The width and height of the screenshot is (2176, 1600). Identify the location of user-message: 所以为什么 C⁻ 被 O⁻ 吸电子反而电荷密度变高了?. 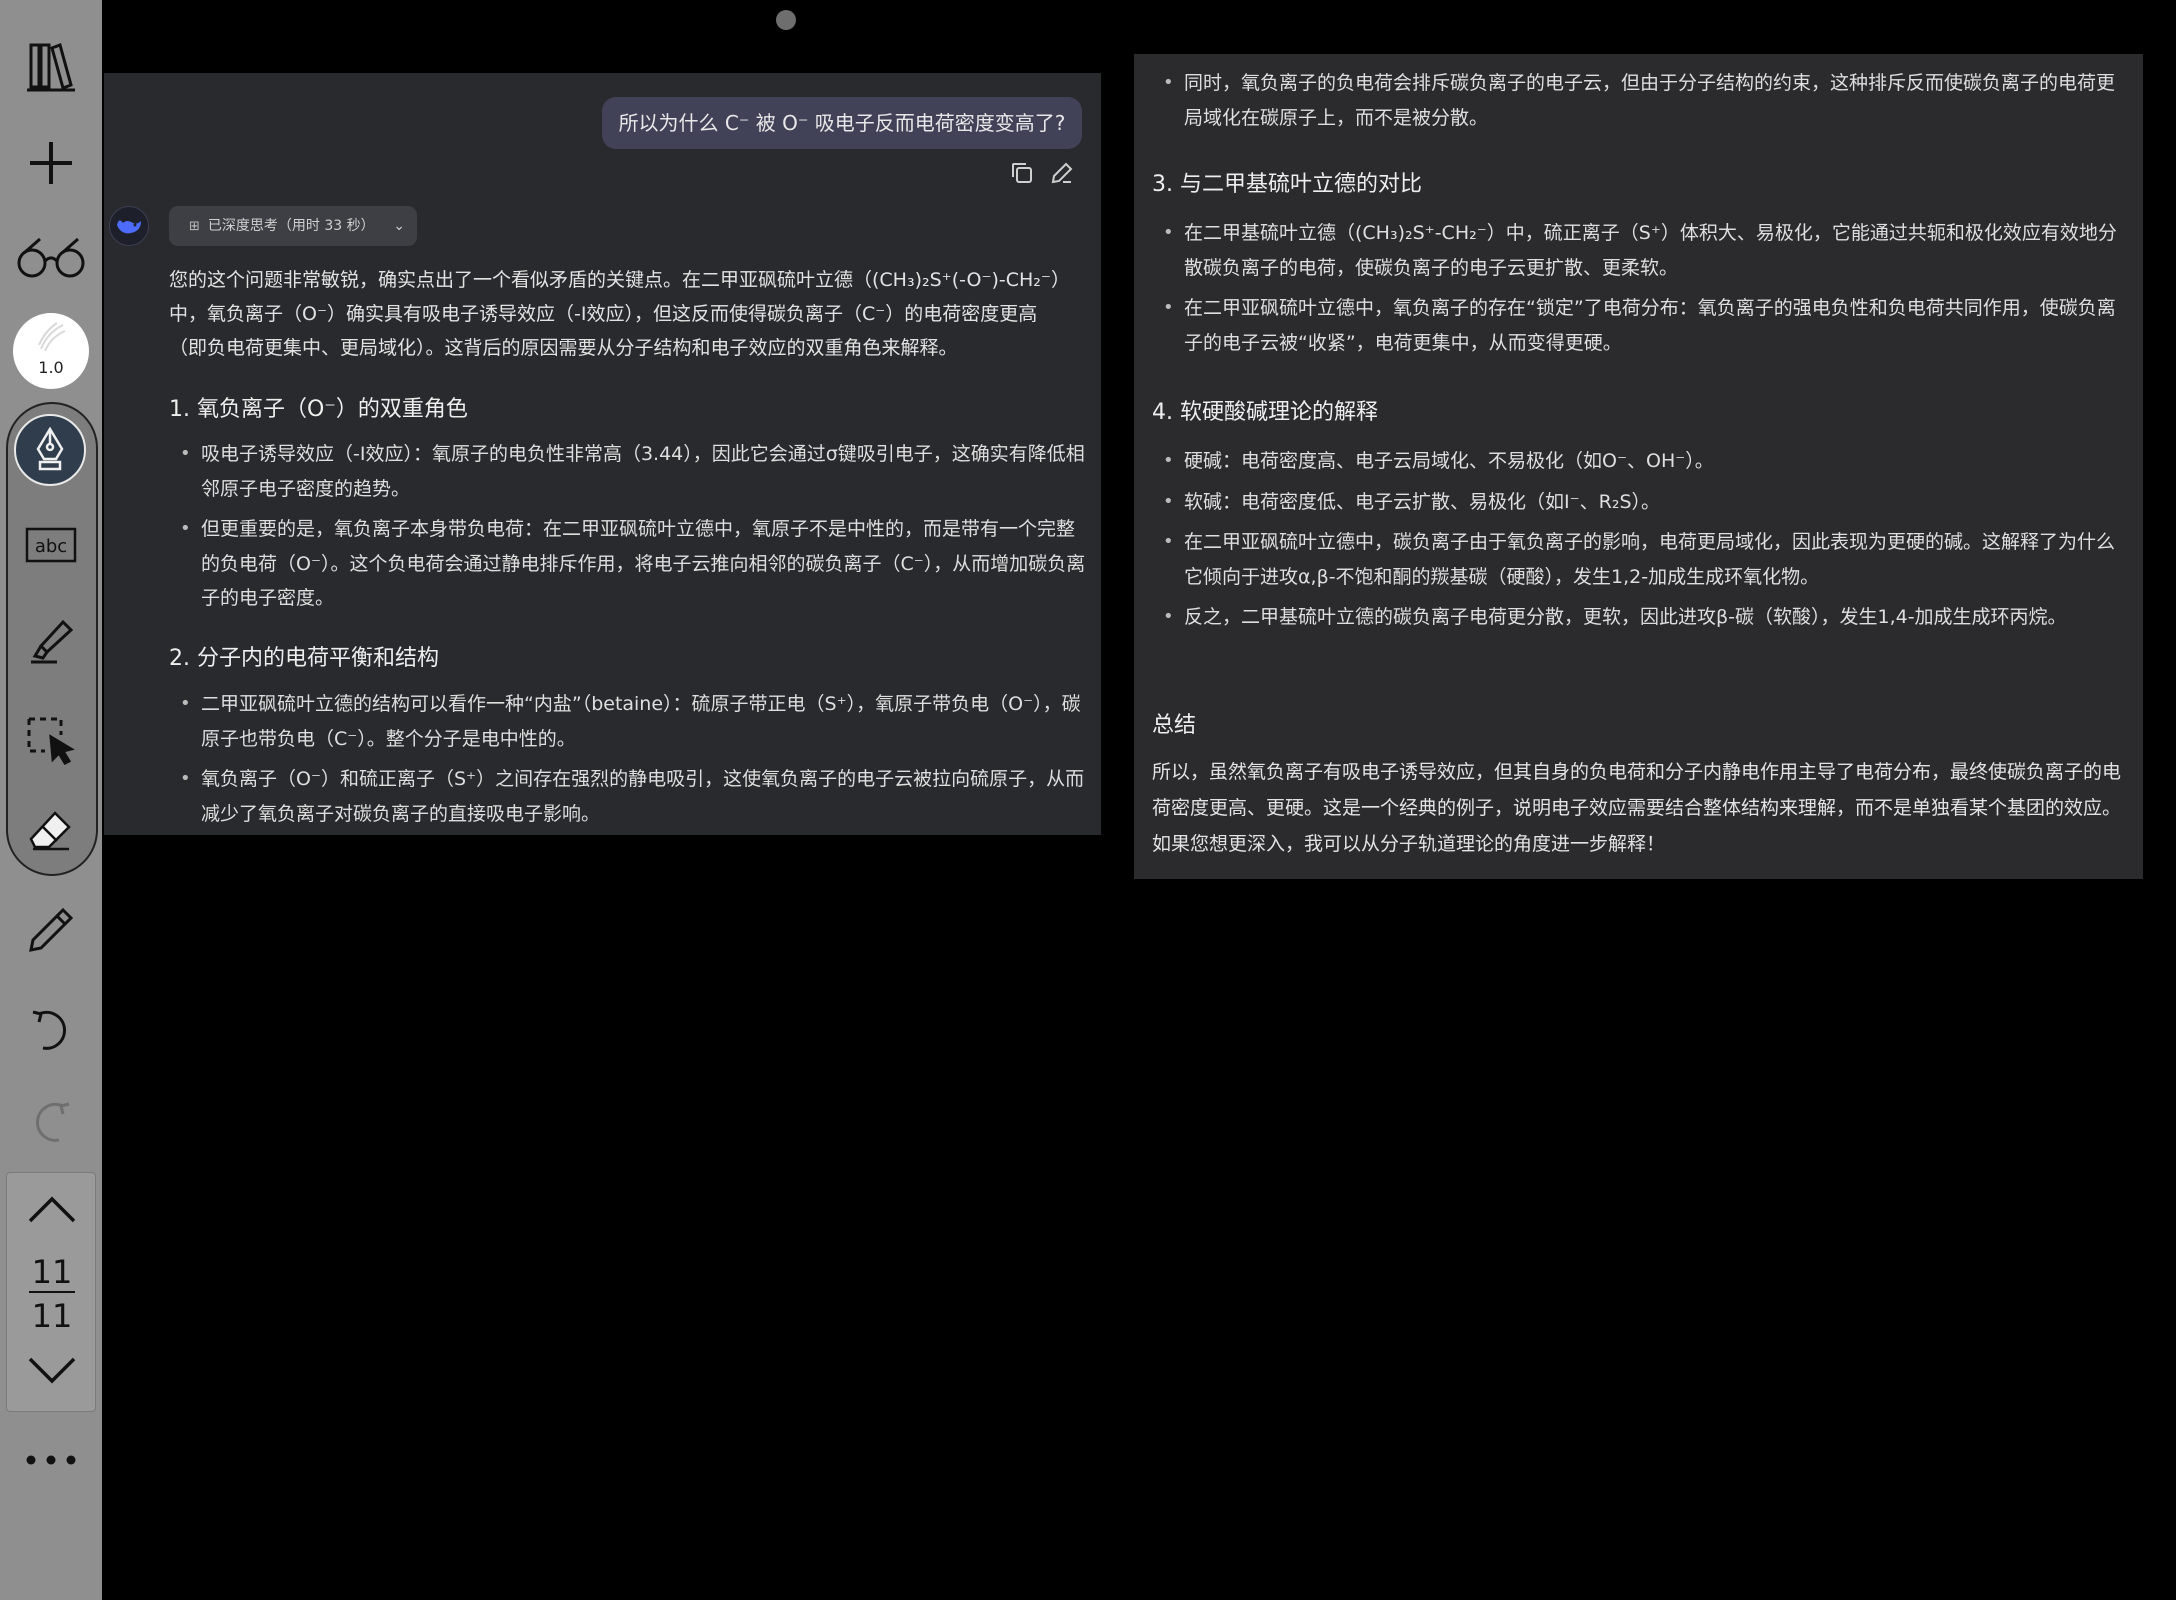
(842, 123).